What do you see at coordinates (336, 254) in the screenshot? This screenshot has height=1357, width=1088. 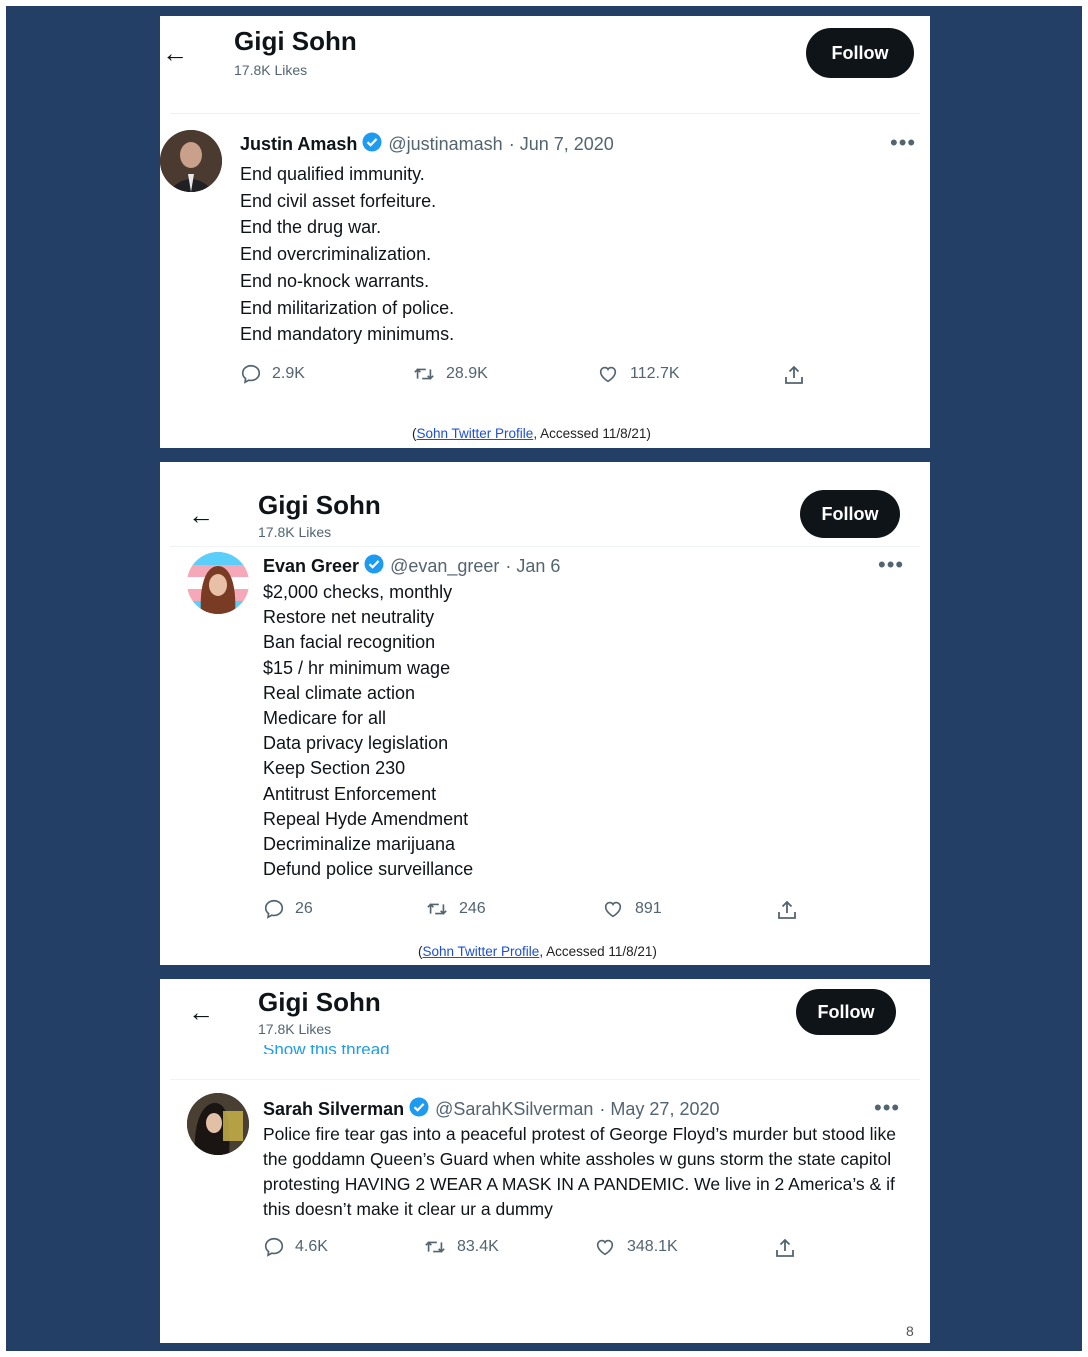 I see `tweet-line: End overcriminalization.` at bounding box center [336, 254].